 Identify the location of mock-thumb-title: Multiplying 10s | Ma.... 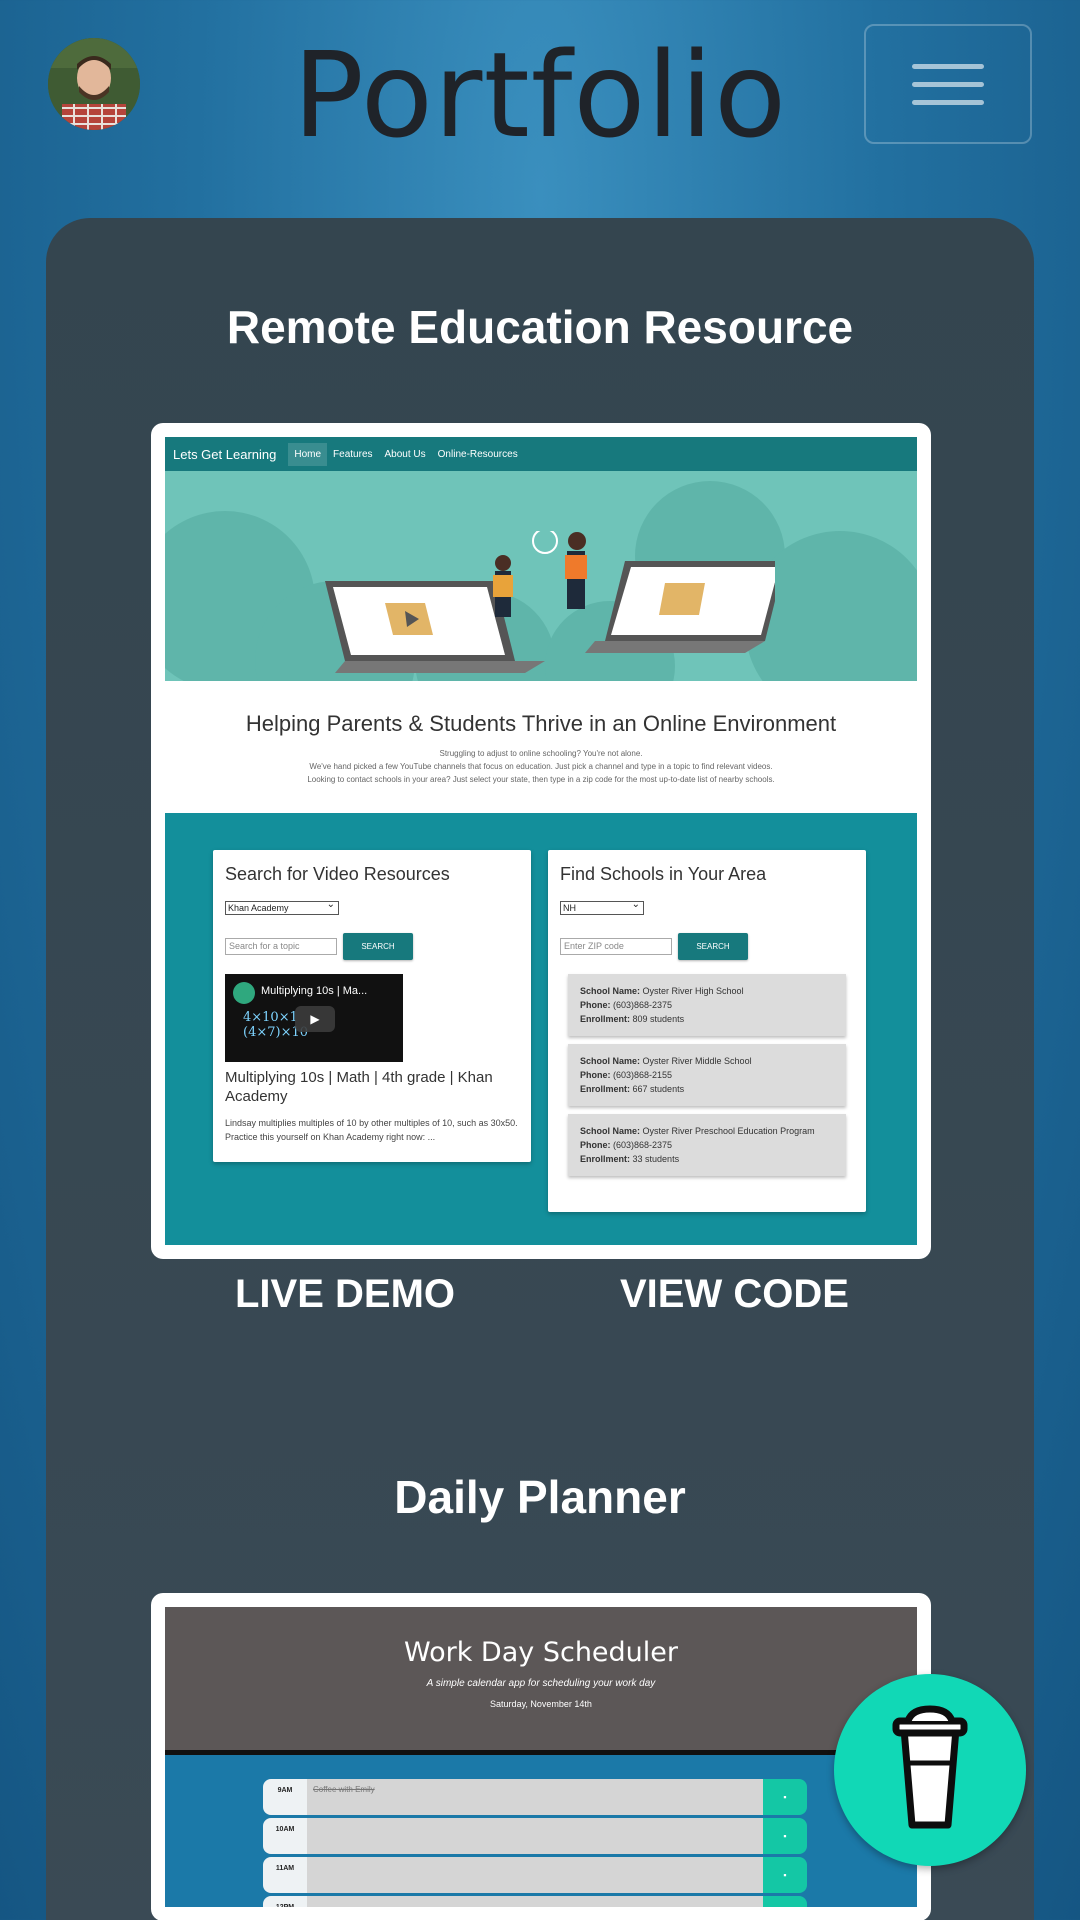
(314, 991).